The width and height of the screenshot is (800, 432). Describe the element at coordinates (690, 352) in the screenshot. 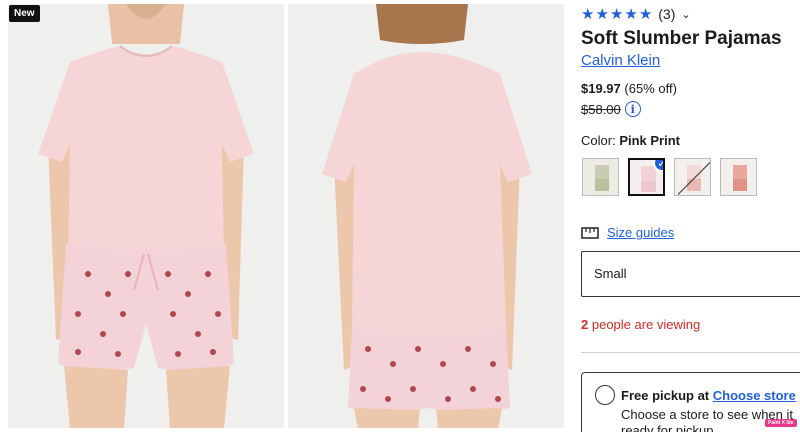

I see `divider` at that location.